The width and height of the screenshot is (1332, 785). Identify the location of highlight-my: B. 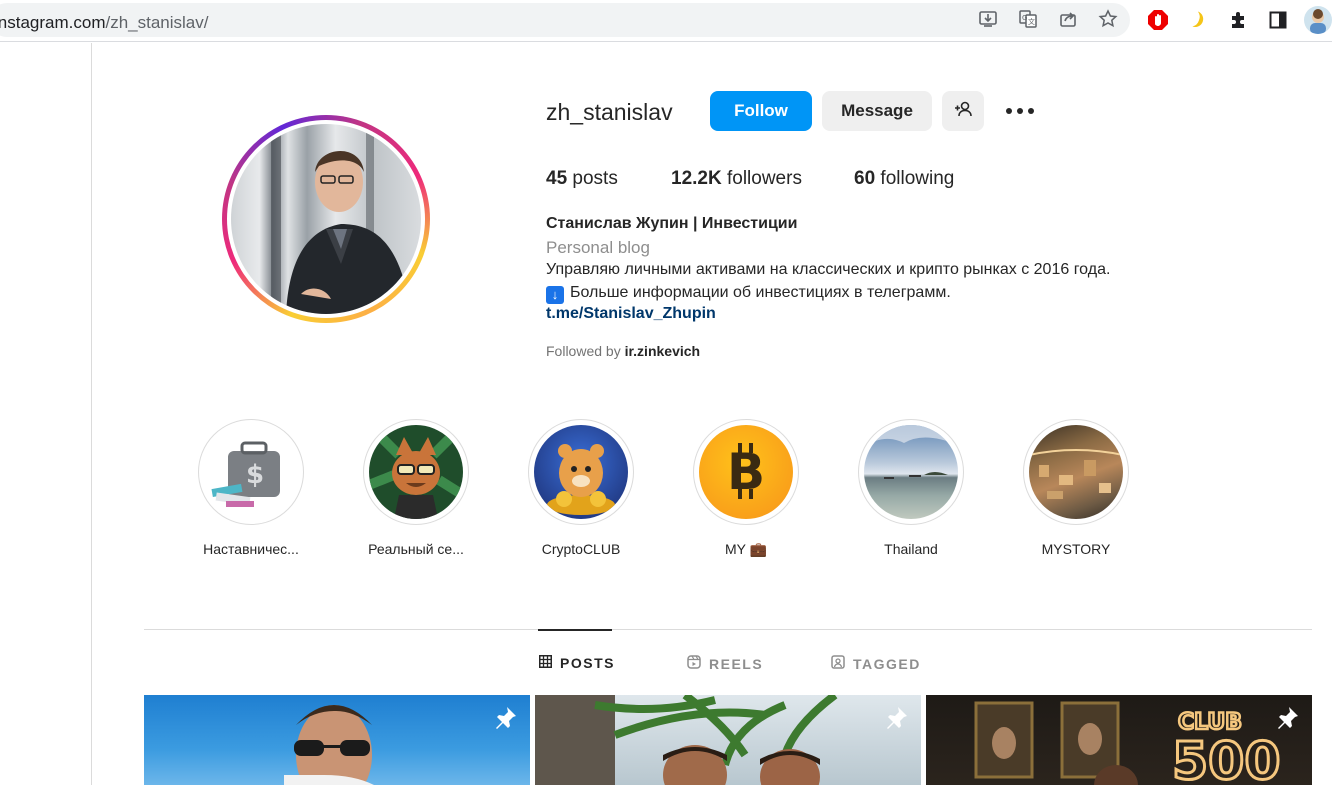
(746, 472).